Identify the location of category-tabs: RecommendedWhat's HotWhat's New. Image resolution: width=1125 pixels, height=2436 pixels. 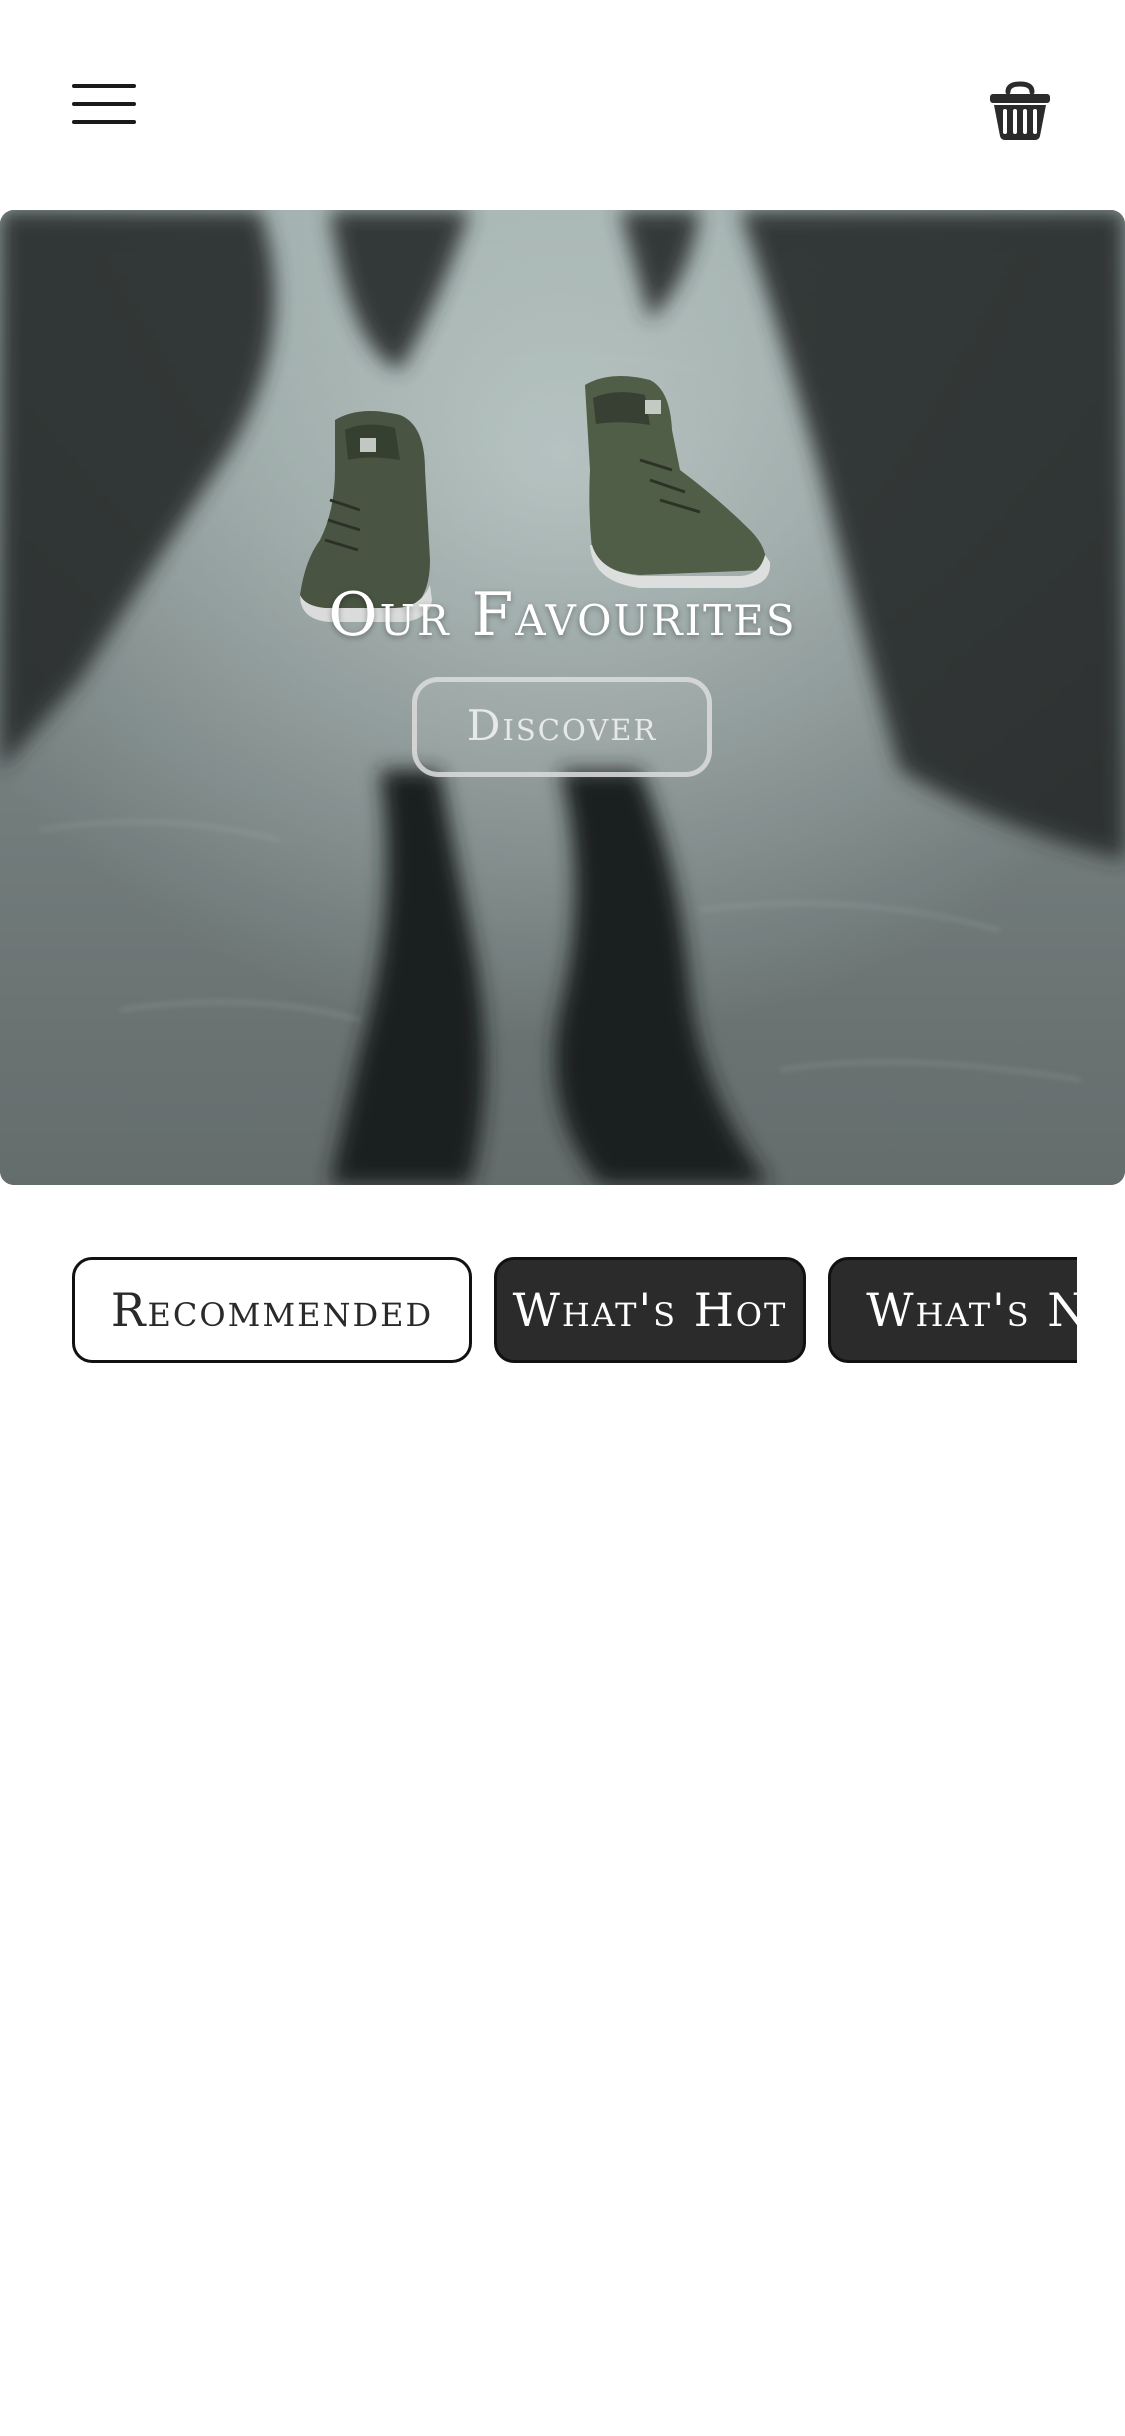
(574, 1310).